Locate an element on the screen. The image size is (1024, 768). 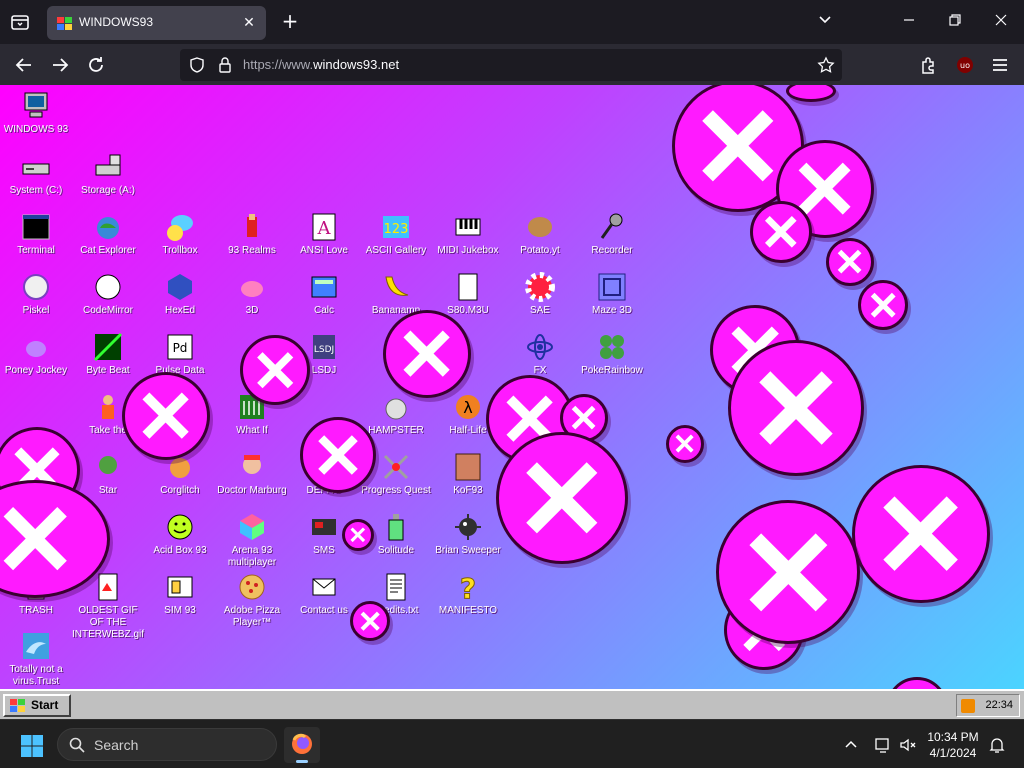
svg-text: λ is located at coordinates (467, 407).